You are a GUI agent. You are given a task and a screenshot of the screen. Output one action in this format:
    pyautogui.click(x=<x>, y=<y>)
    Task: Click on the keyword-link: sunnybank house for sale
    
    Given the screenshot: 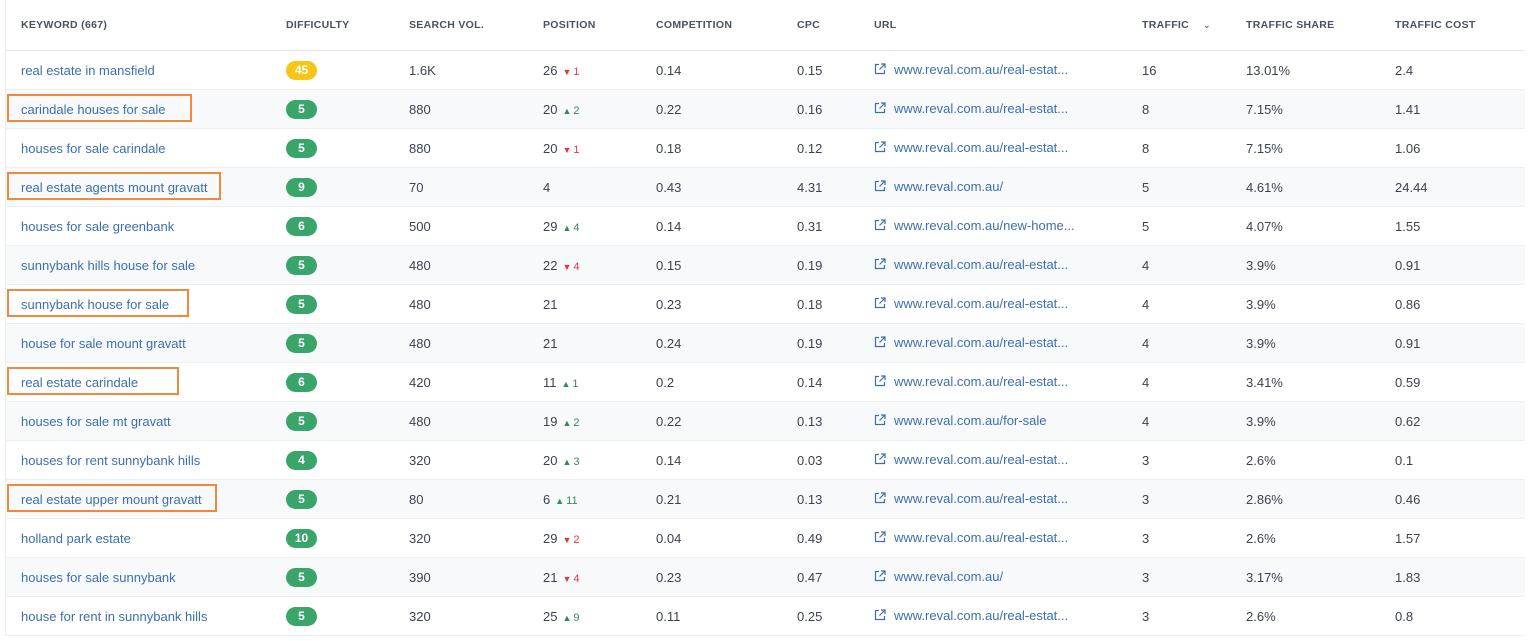 What is the action you would take?
    pyautogui.click(x=95, y=304)
    